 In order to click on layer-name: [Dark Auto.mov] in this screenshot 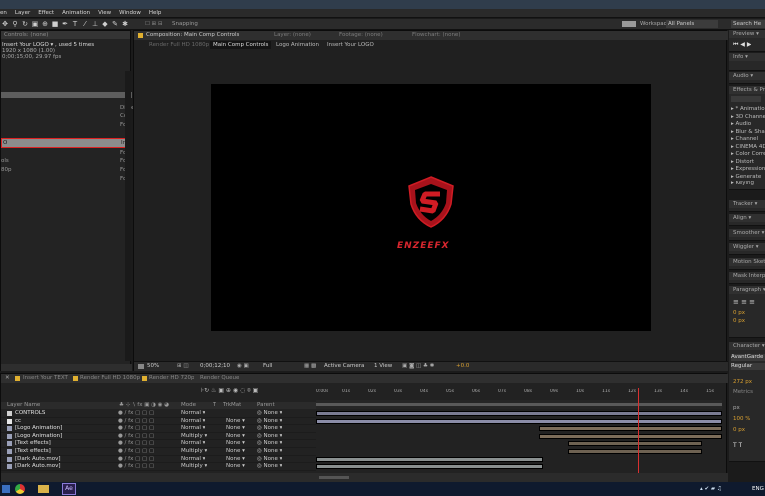, I will do `click(38, 459)`.